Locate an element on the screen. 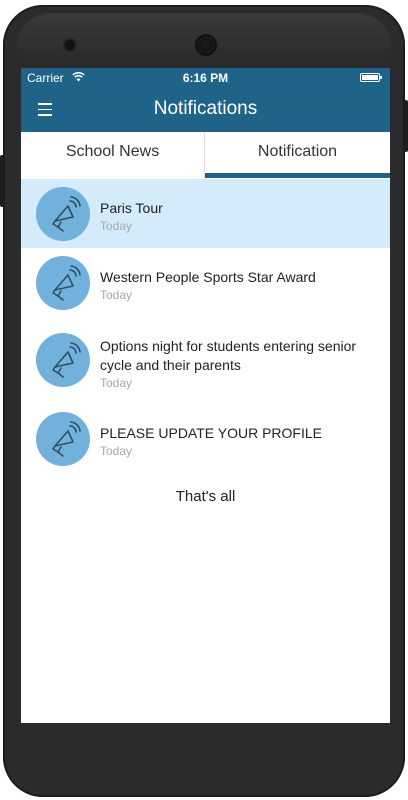 This screenshot has height=800, width=408. volume-button is located at coordinates (2, 181).